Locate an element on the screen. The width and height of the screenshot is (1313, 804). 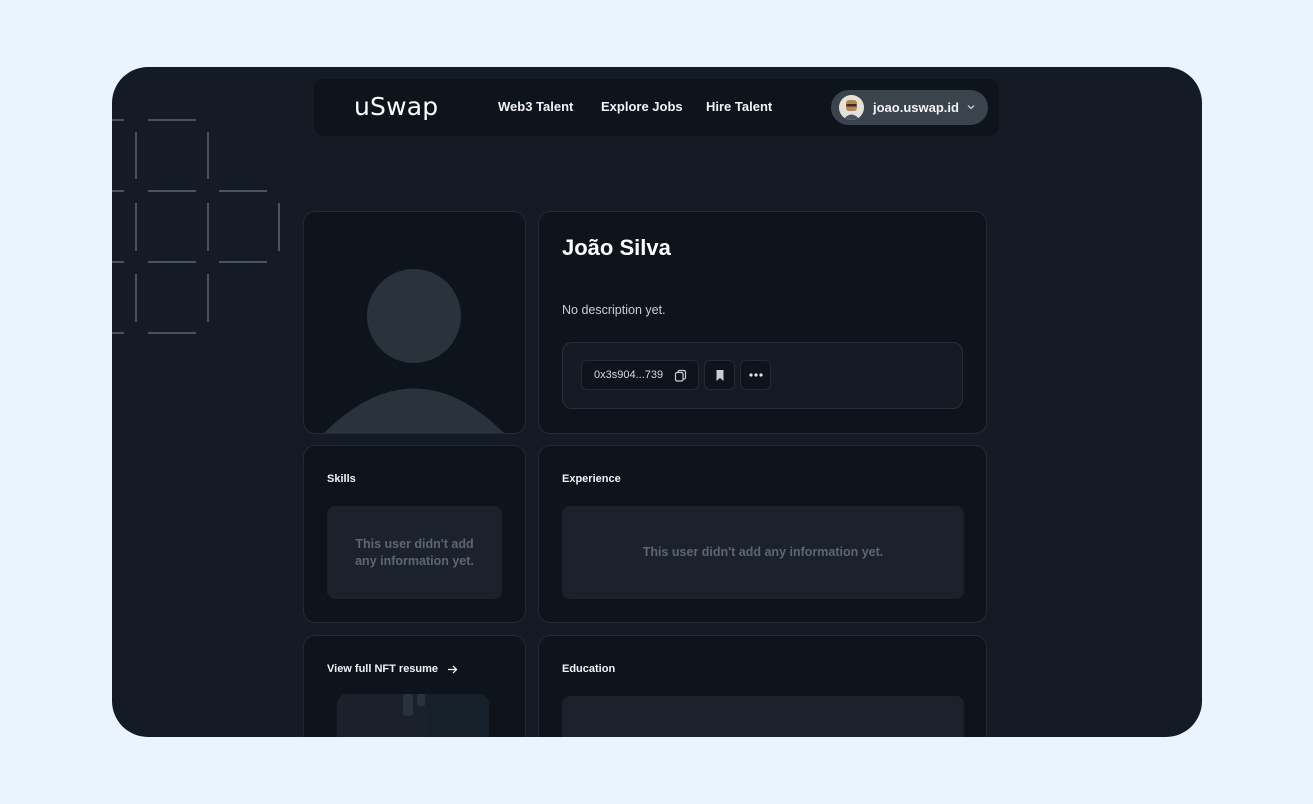
wallet-actions-box: 0x3s904...739 is located at coordinates (762, 375).